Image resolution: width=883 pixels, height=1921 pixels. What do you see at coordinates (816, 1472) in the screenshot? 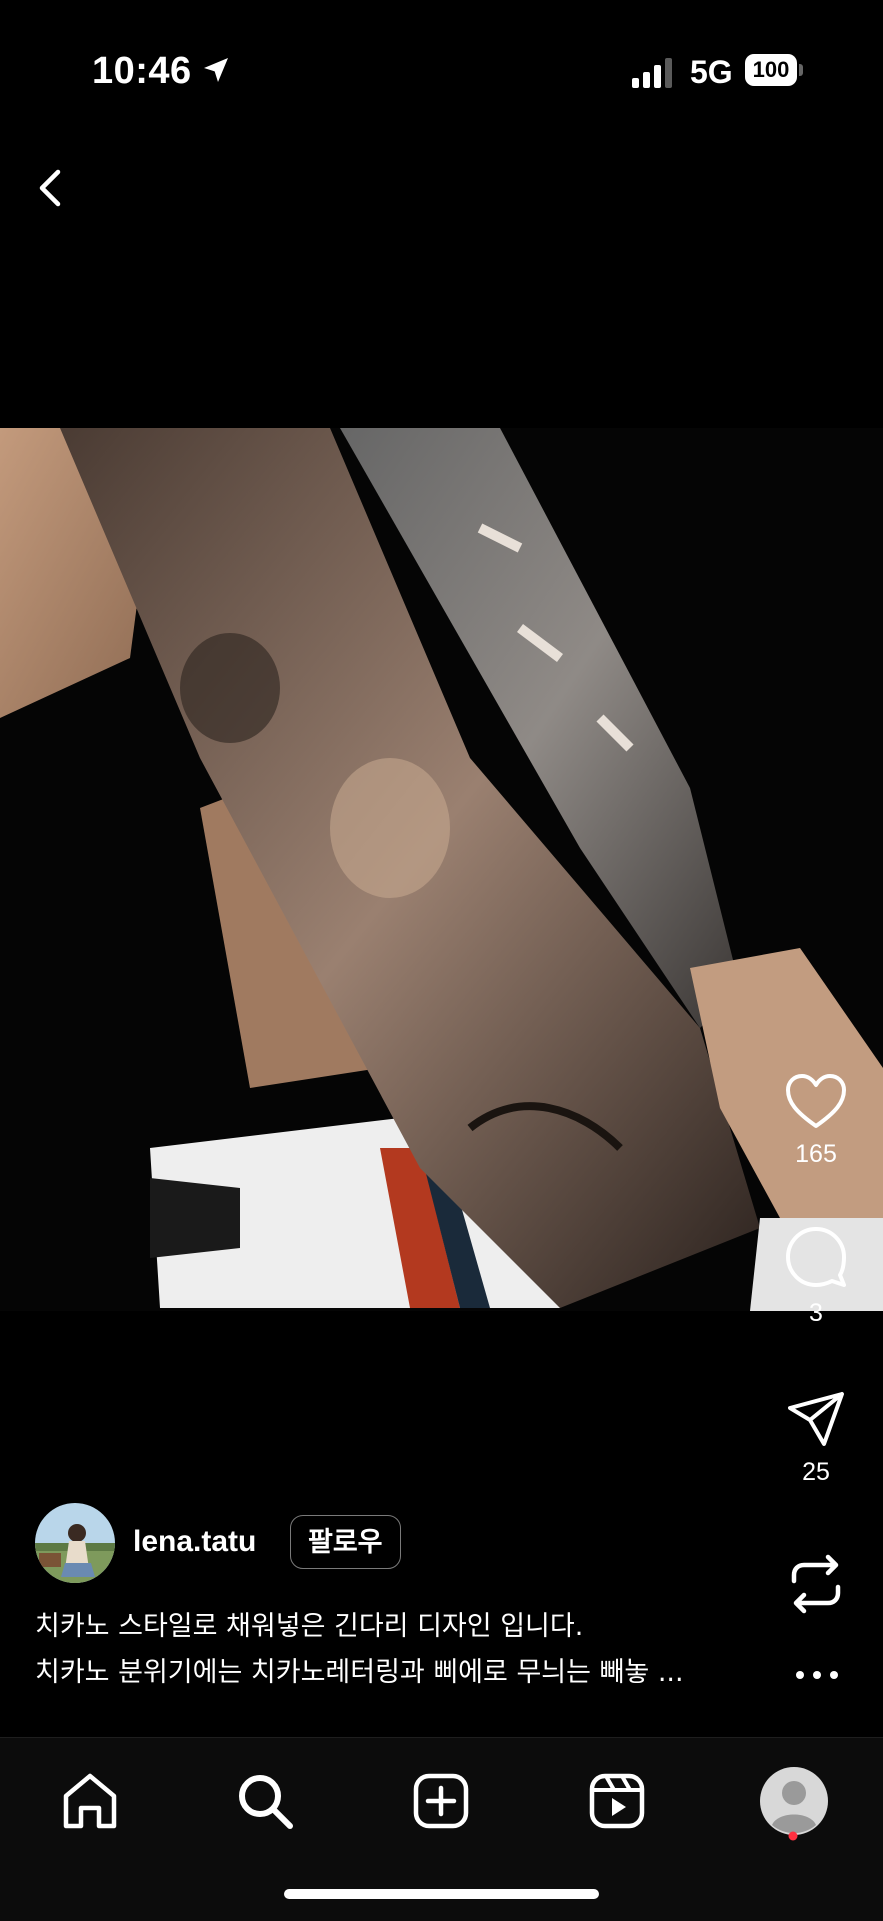
I see `share-count: 25` at bounding box center [816, 1472].